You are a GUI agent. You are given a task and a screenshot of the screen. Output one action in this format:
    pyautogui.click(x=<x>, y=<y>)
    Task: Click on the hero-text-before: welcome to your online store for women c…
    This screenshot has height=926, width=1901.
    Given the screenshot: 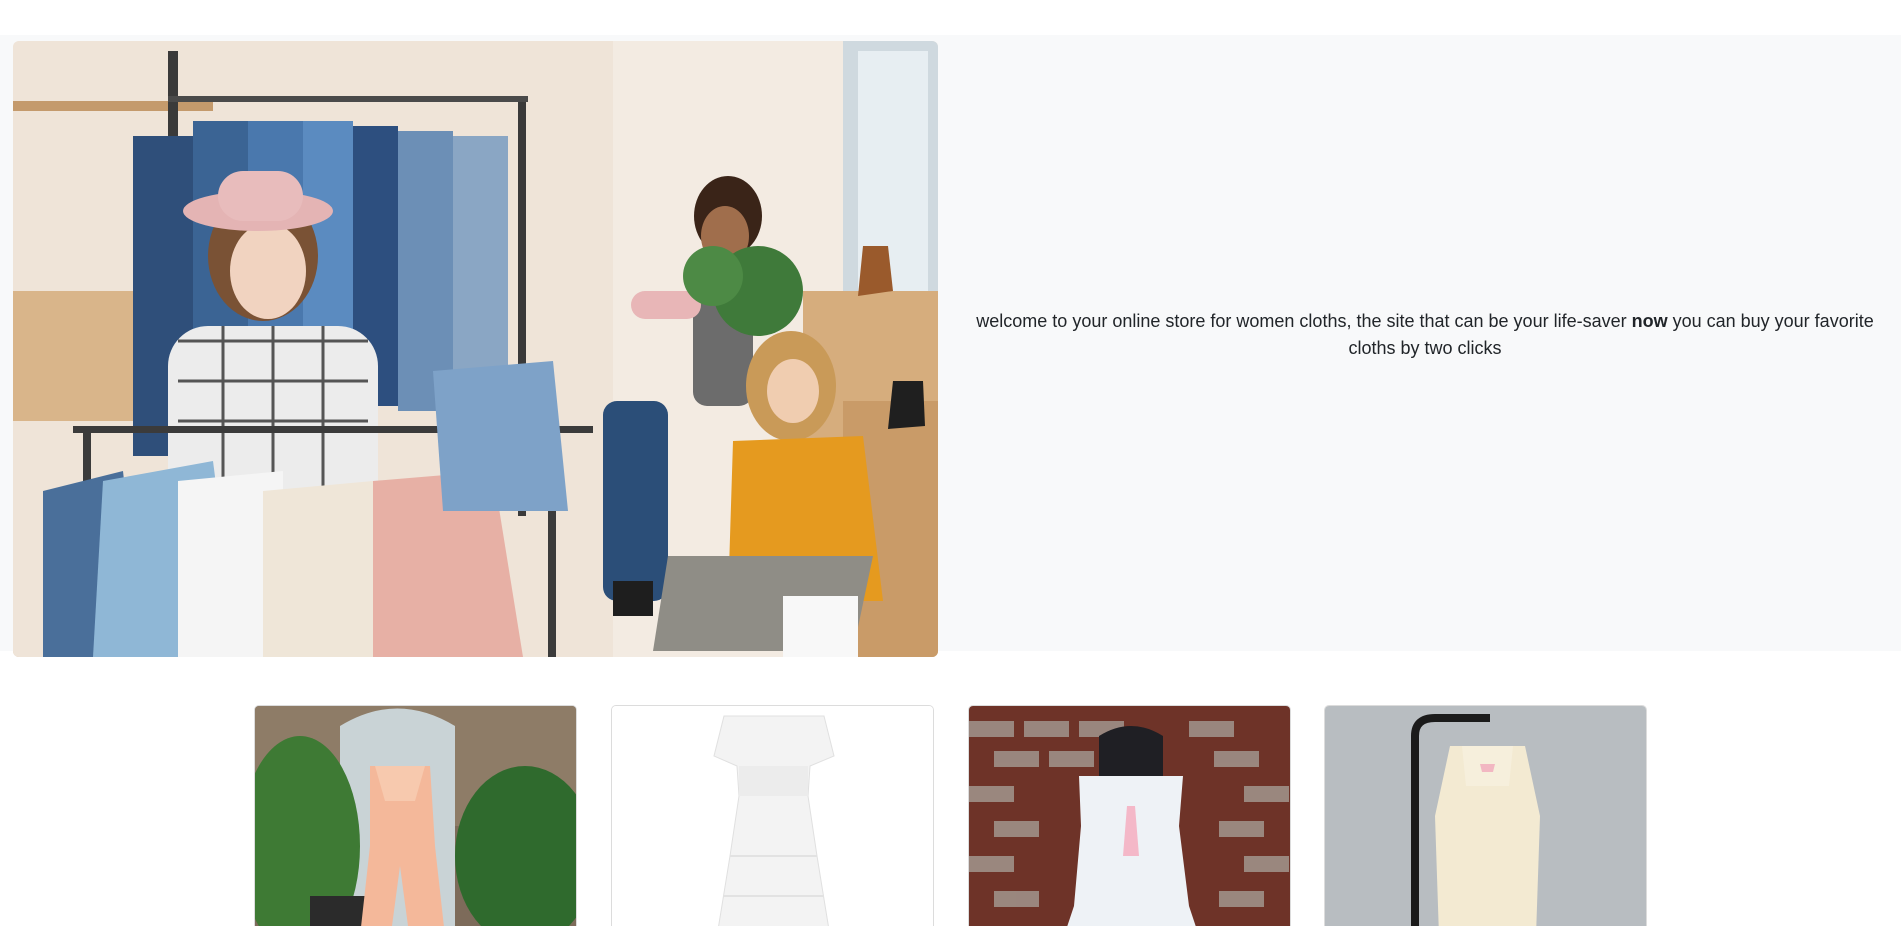 What is the action you would take?
    pyautogui.click(x=1304, y=321)
    